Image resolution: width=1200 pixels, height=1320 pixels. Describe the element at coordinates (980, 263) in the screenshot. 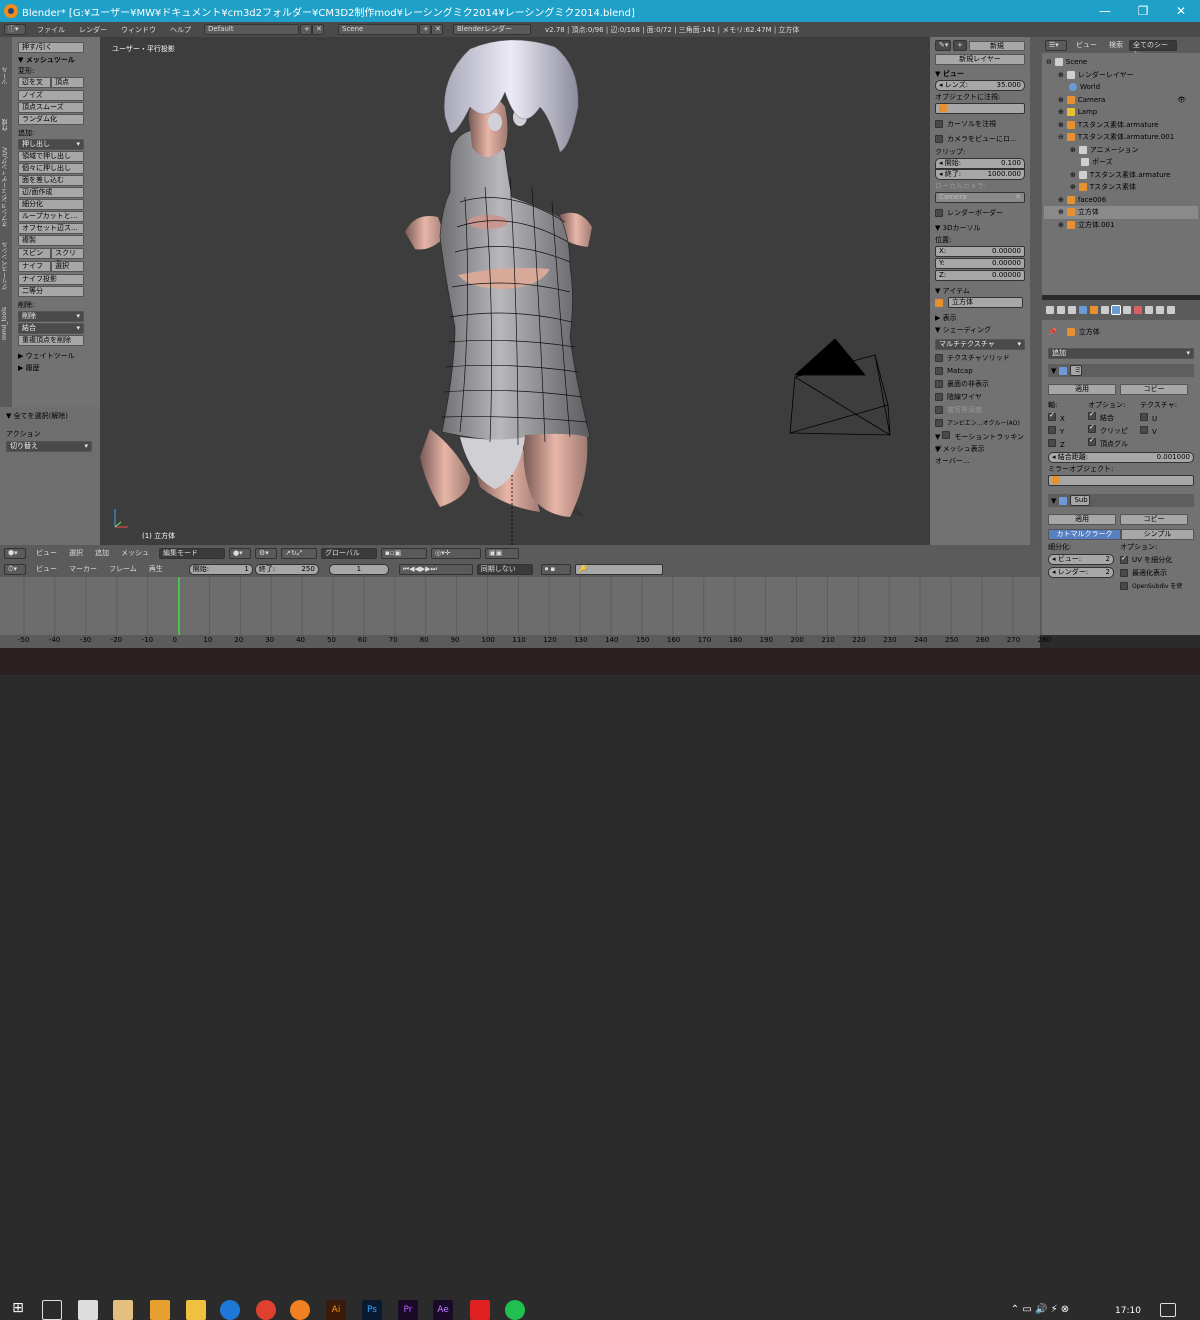

I see `cursor-y-field: Y: 0.00000` at that location.